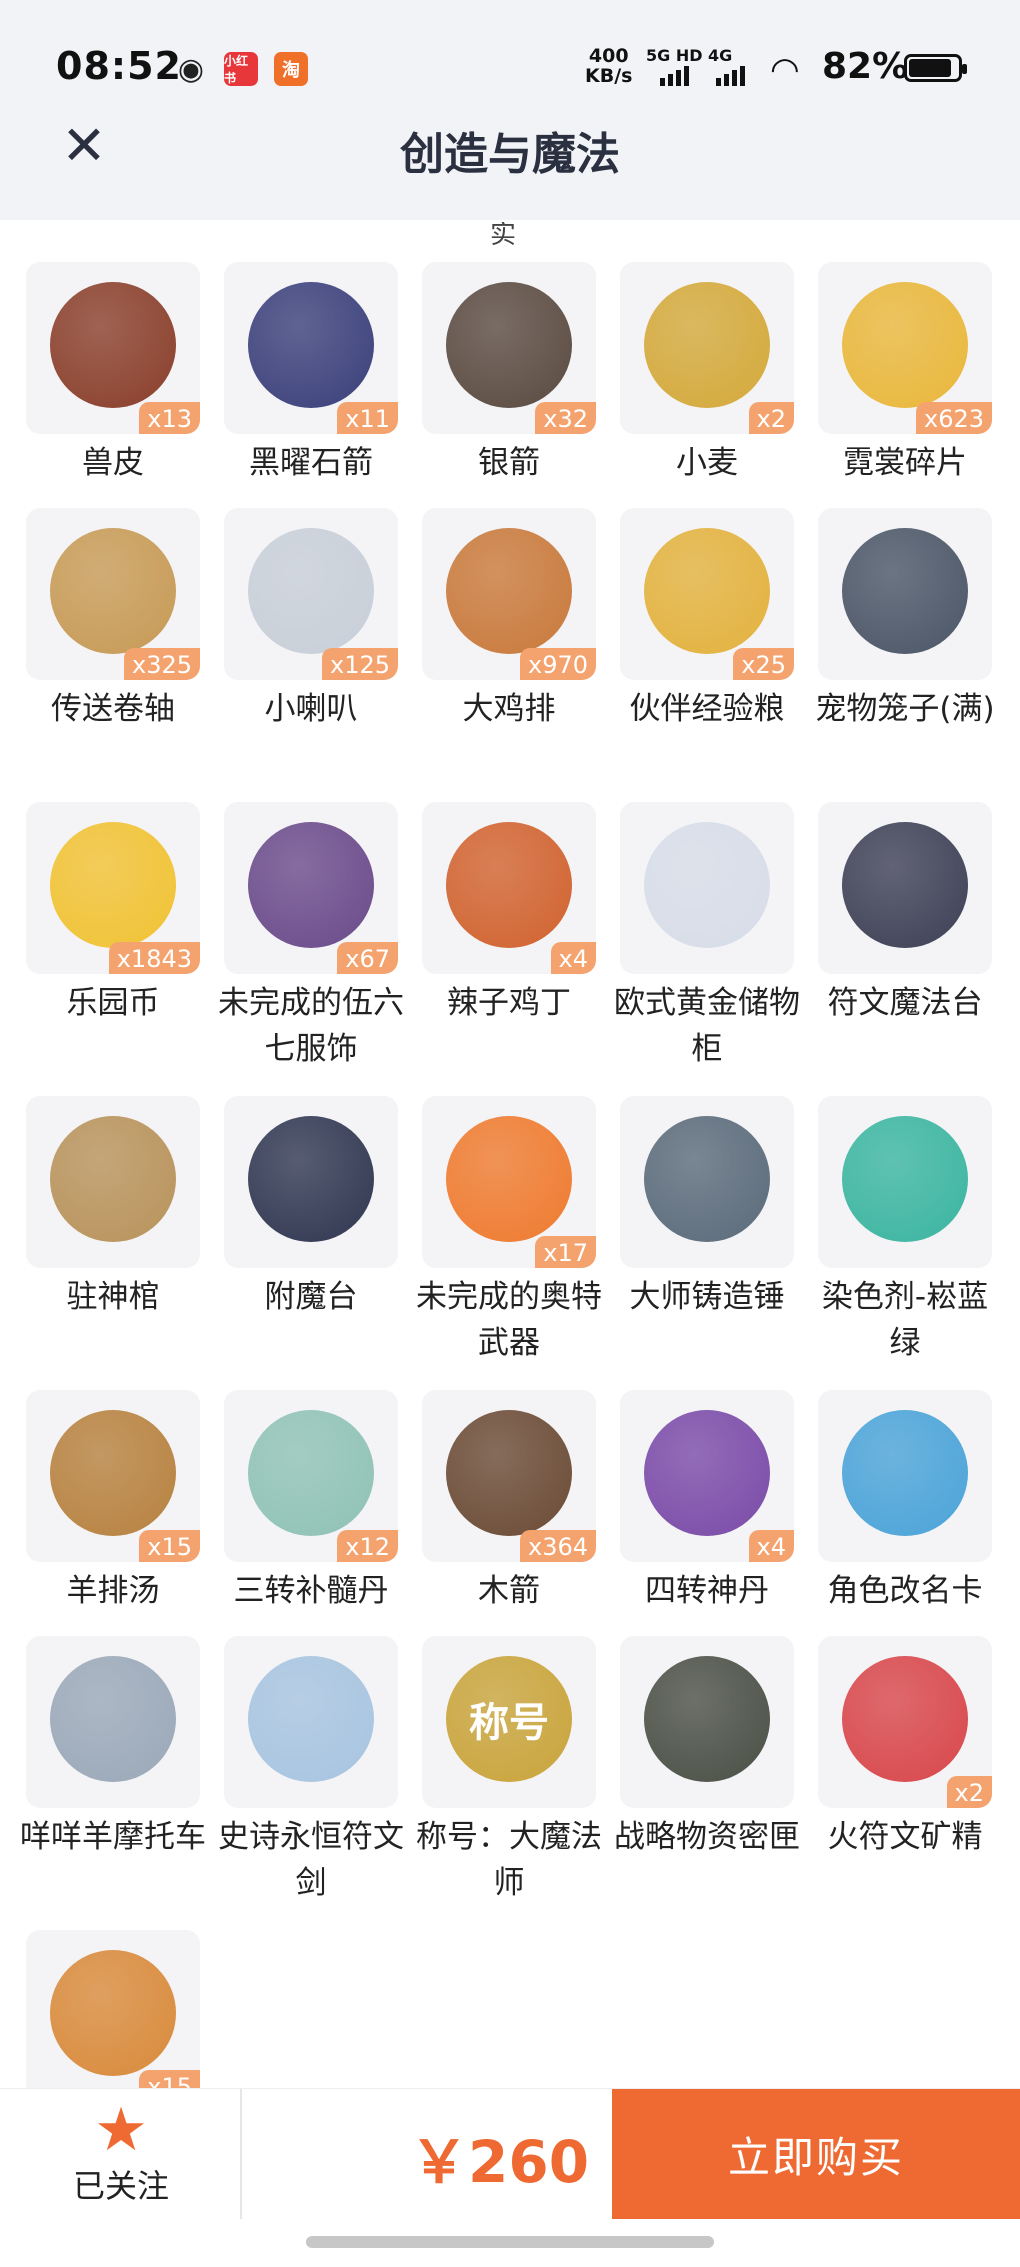 Image resolution: width=1020 pixels, height=2267 pixels. Describe the element at coordinates (510, 55) in the screenshot. I see `status-bar: 08:52 ◉ 小红书 淘 400 KB/s 5G HD 4G ◠ 82%` at that location.